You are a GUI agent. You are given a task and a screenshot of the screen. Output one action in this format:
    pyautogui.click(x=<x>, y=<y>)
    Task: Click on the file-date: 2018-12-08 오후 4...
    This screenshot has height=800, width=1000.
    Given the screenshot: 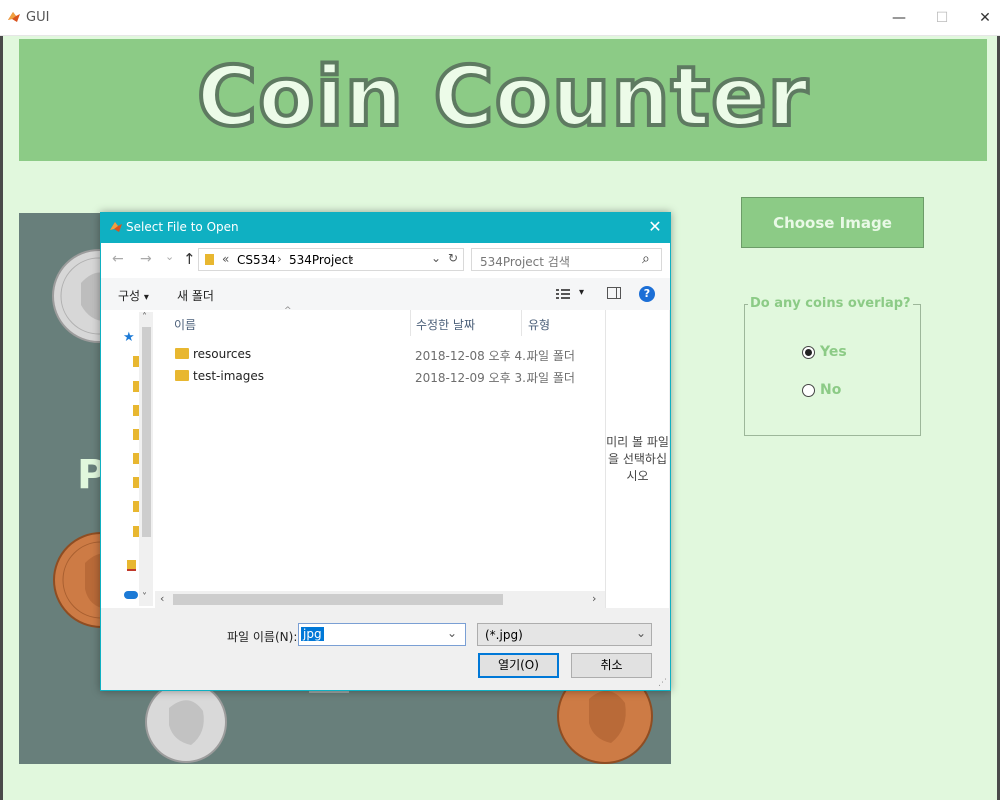 What is the action you would take?
    pyautogui.click(x=474, y=356)
    